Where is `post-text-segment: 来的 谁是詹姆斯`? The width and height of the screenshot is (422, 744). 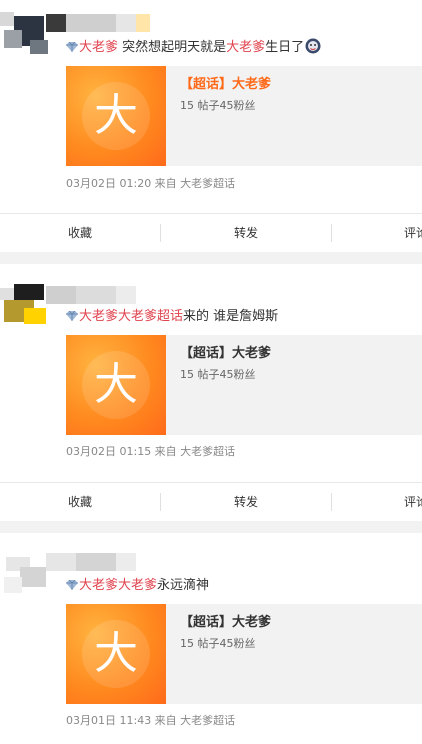
post-text-segment: 来的 谁是詹姆斯 is located at coordinates (231, 316).